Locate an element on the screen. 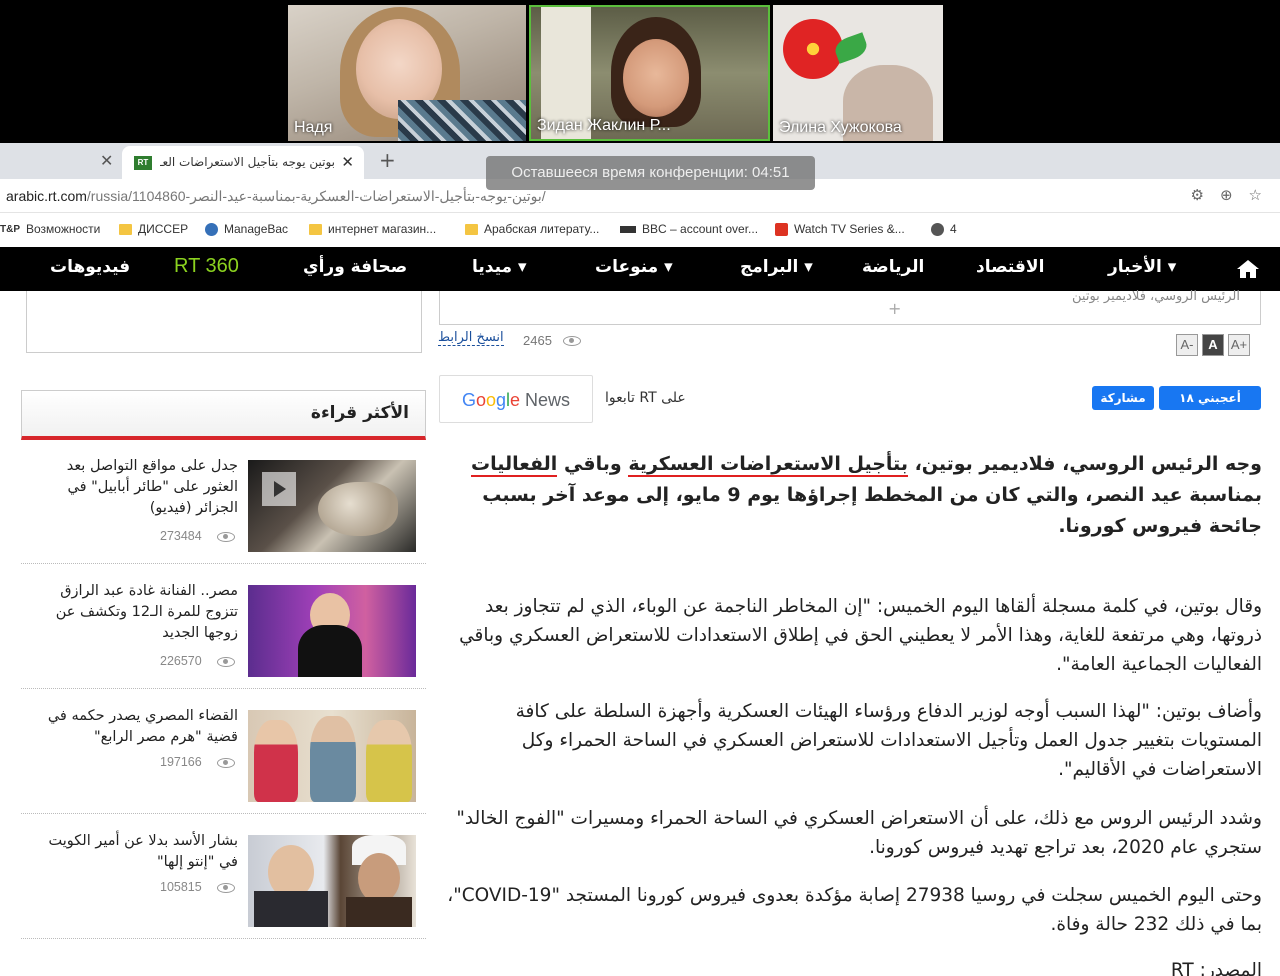 The width and height of the screenshot is (1280, 976). bookmark-label: Возможности is located at coordinates (63, 229).